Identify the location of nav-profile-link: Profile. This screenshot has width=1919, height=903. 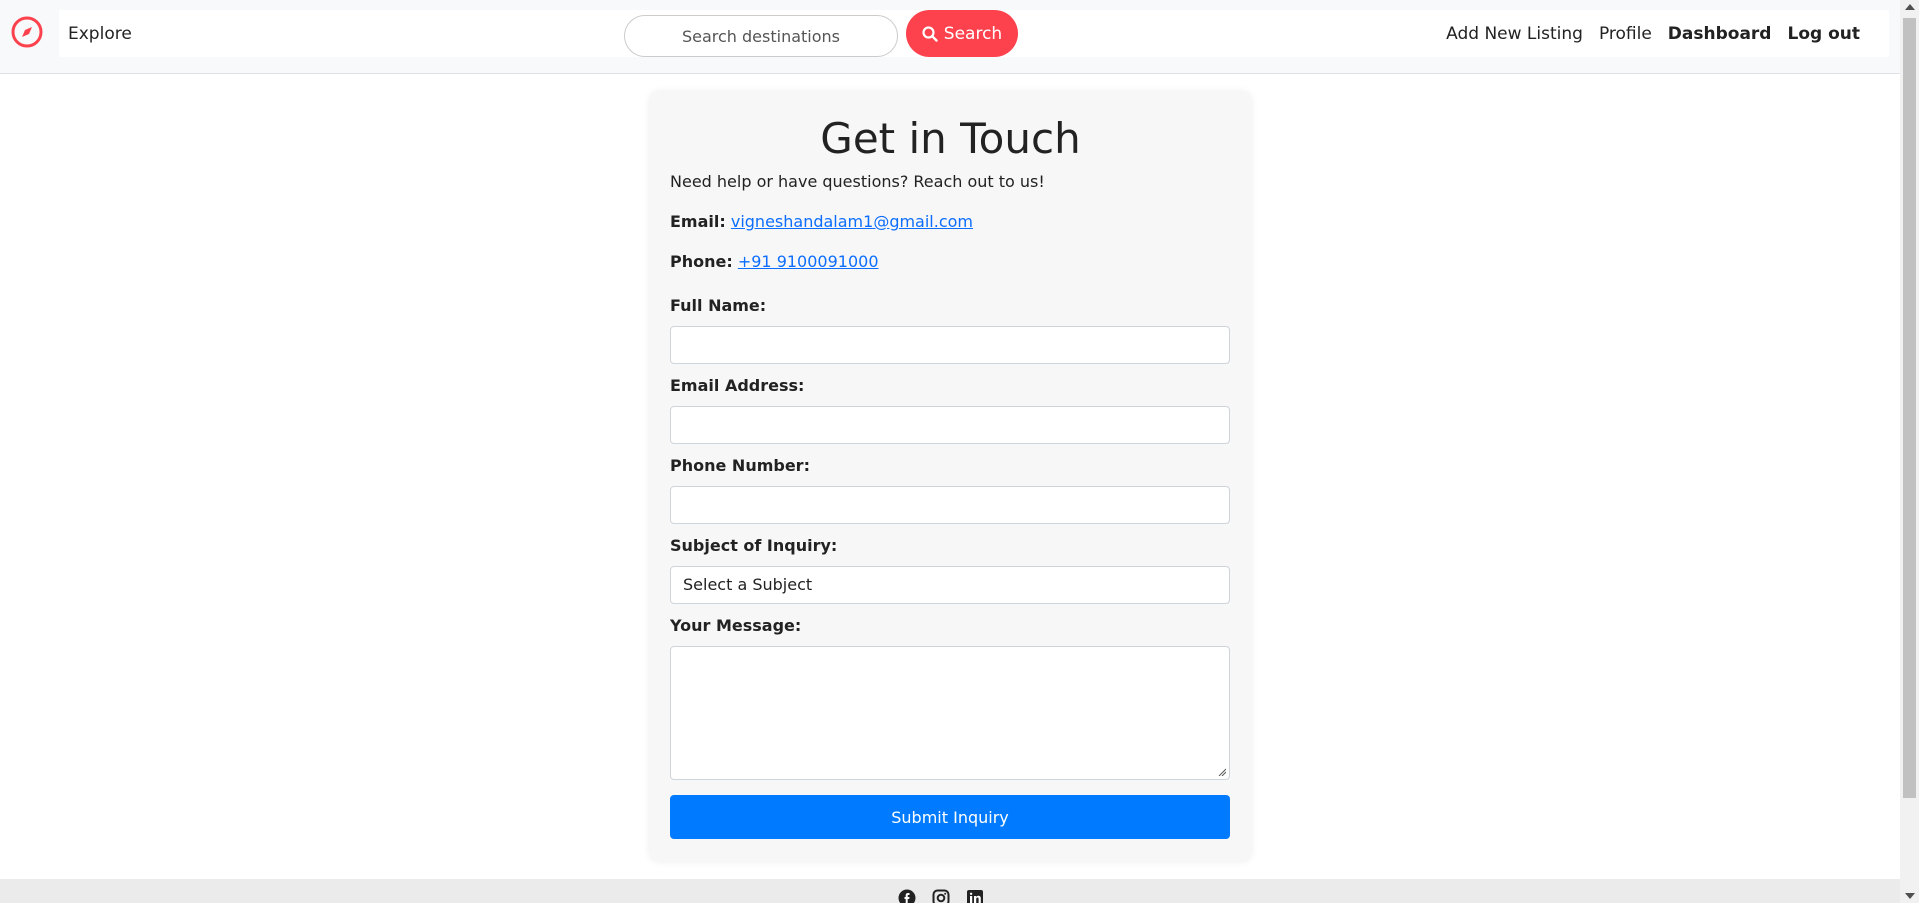
(1625, 34).